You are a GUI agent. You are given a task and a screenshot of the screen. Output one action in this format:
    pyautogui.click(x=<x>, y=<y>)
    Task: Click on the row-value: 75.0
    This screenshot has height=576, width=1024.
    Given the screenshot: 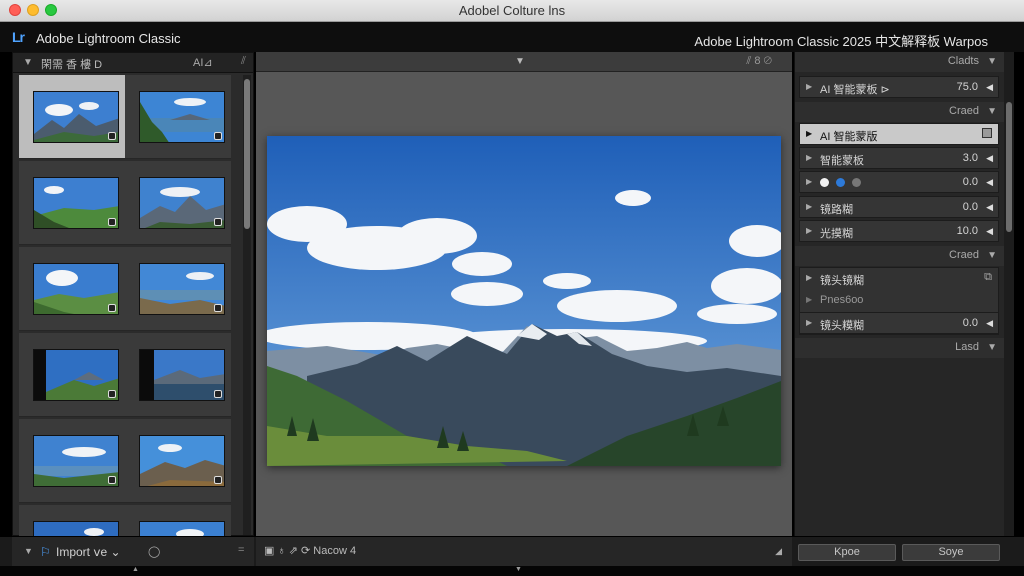 What is the action you would take?
    pyautogui.click(x=967, y=87)
    